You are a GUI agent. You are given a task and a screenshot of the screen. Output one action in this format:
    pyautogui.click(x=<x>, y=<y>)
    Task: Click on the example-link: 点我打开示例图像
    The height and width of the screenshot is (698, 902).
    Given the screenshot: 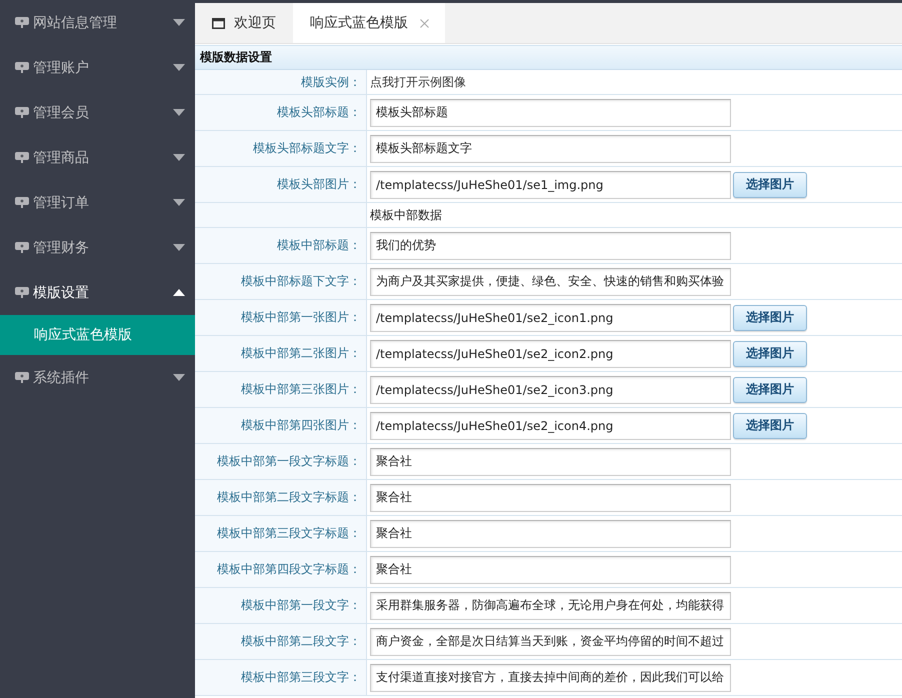 What is the action you would take?
    pyautogui.click(x=418, y=82)
    